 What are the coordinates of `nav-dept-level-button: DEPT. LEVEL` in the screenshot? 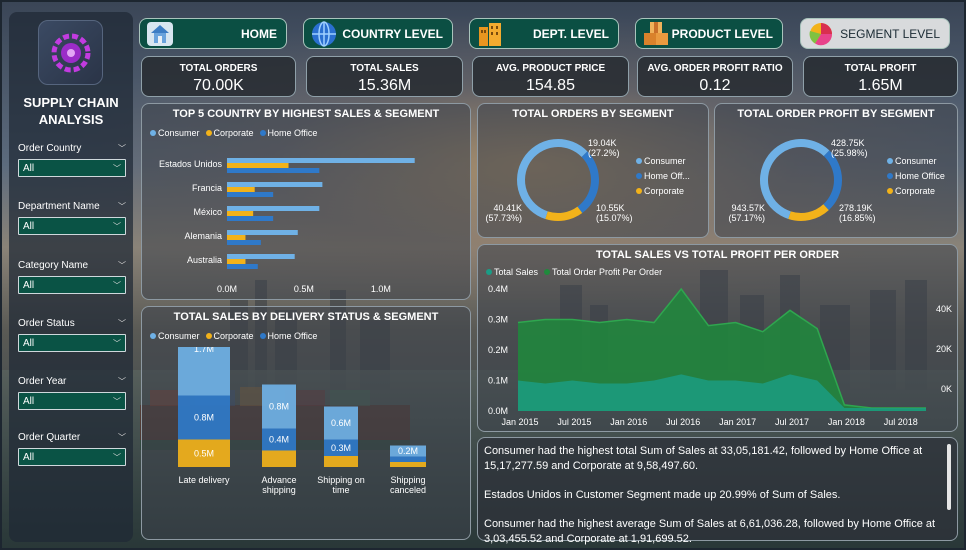 It's located at (544, 33).